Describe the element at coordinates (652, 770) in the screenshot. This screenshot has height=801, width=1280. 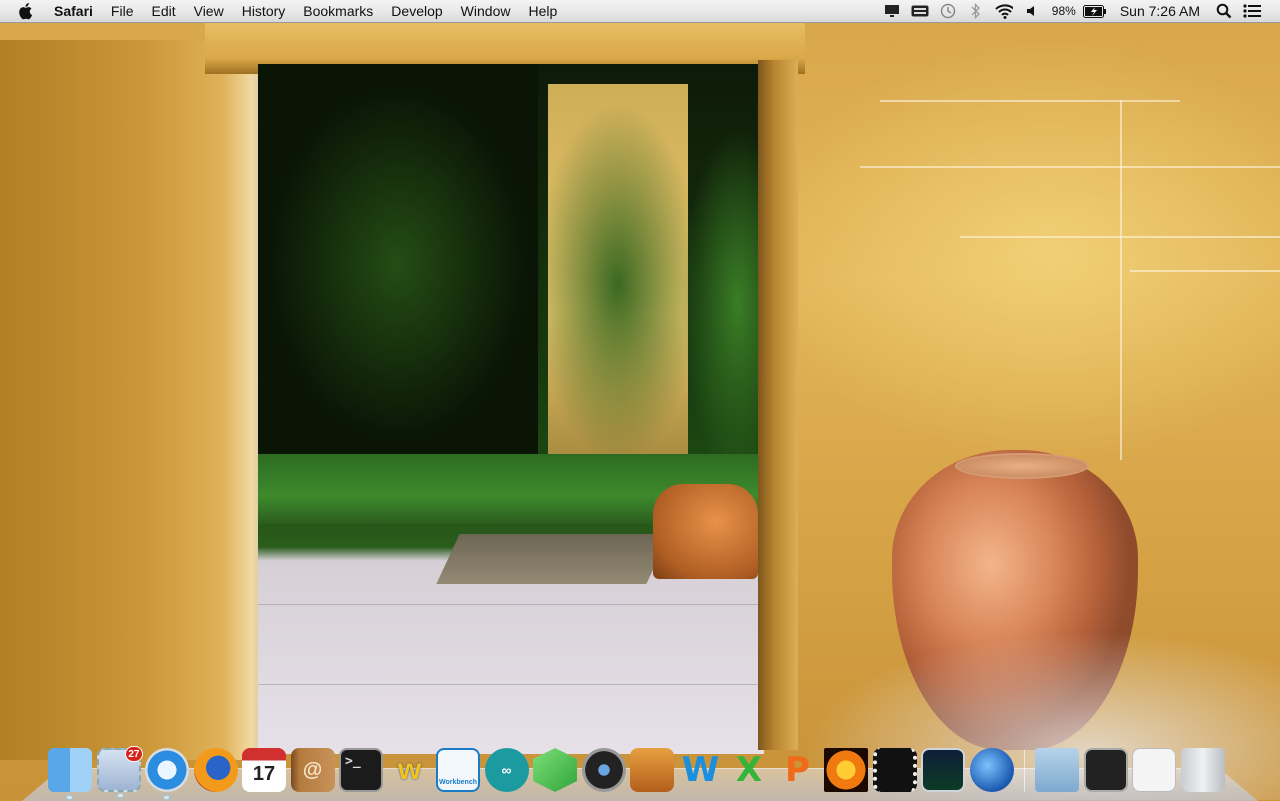
I see `iphoto-camera-icon` at that location.